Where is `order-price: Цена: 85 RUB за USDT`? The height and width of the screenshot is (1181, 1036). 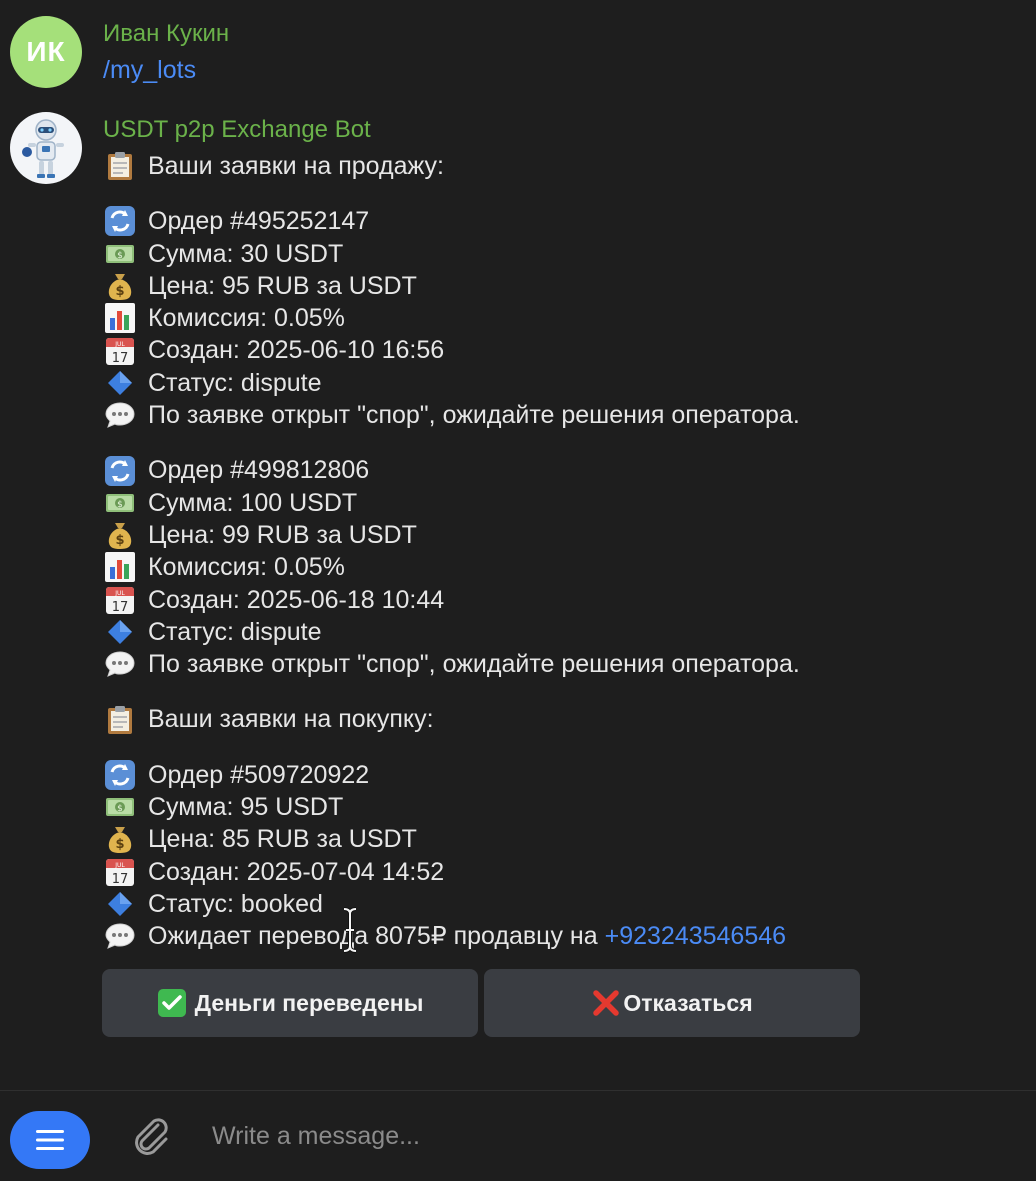
order-price: Цена: 85 RUB за USDT is located at coordinates (282, 839).